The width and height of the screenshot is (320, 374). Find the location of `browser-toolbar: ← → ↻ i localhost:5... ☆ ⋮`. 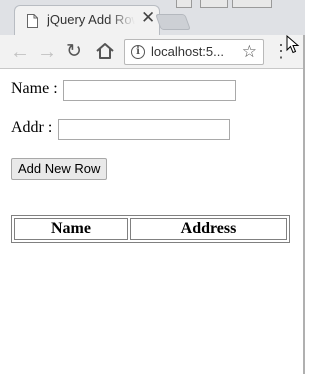

browser-toolbar: ← → ↻ i localhost:5... ☆ ⋮ is located at coordinates (152, 52).